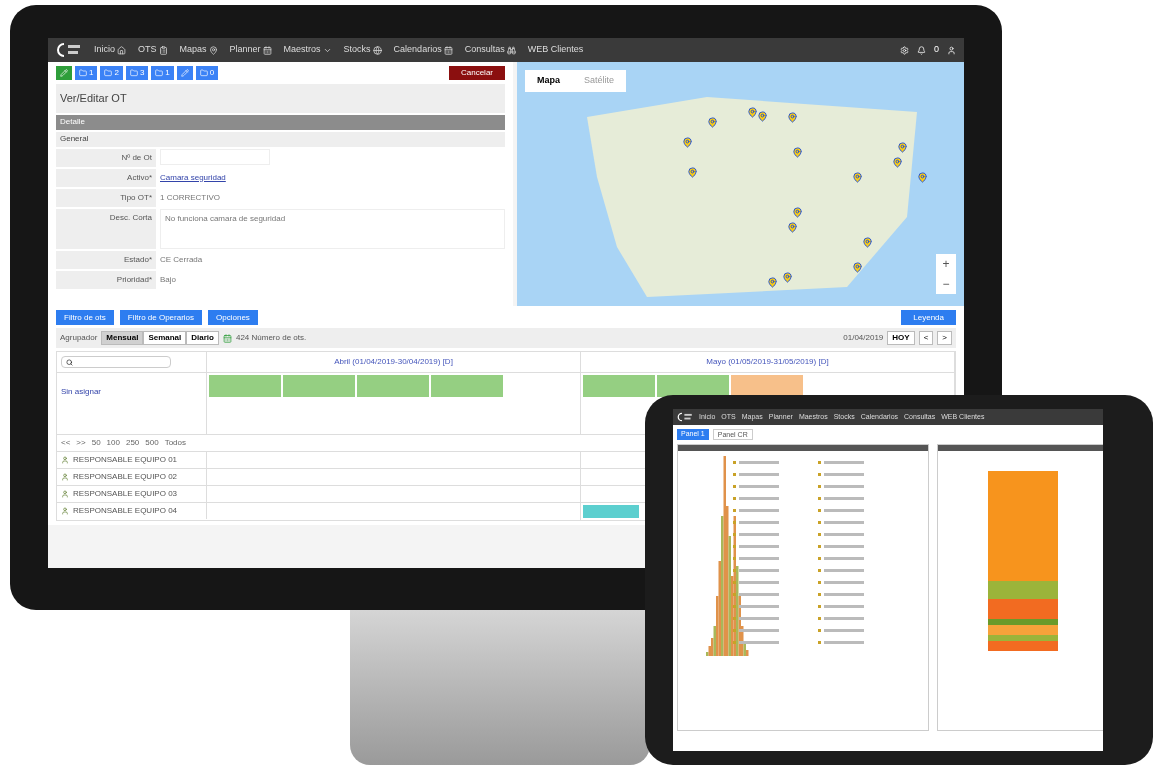 This screenshot has height=765, width=1154. I want to click on notifications-icon, so click(921, 50).